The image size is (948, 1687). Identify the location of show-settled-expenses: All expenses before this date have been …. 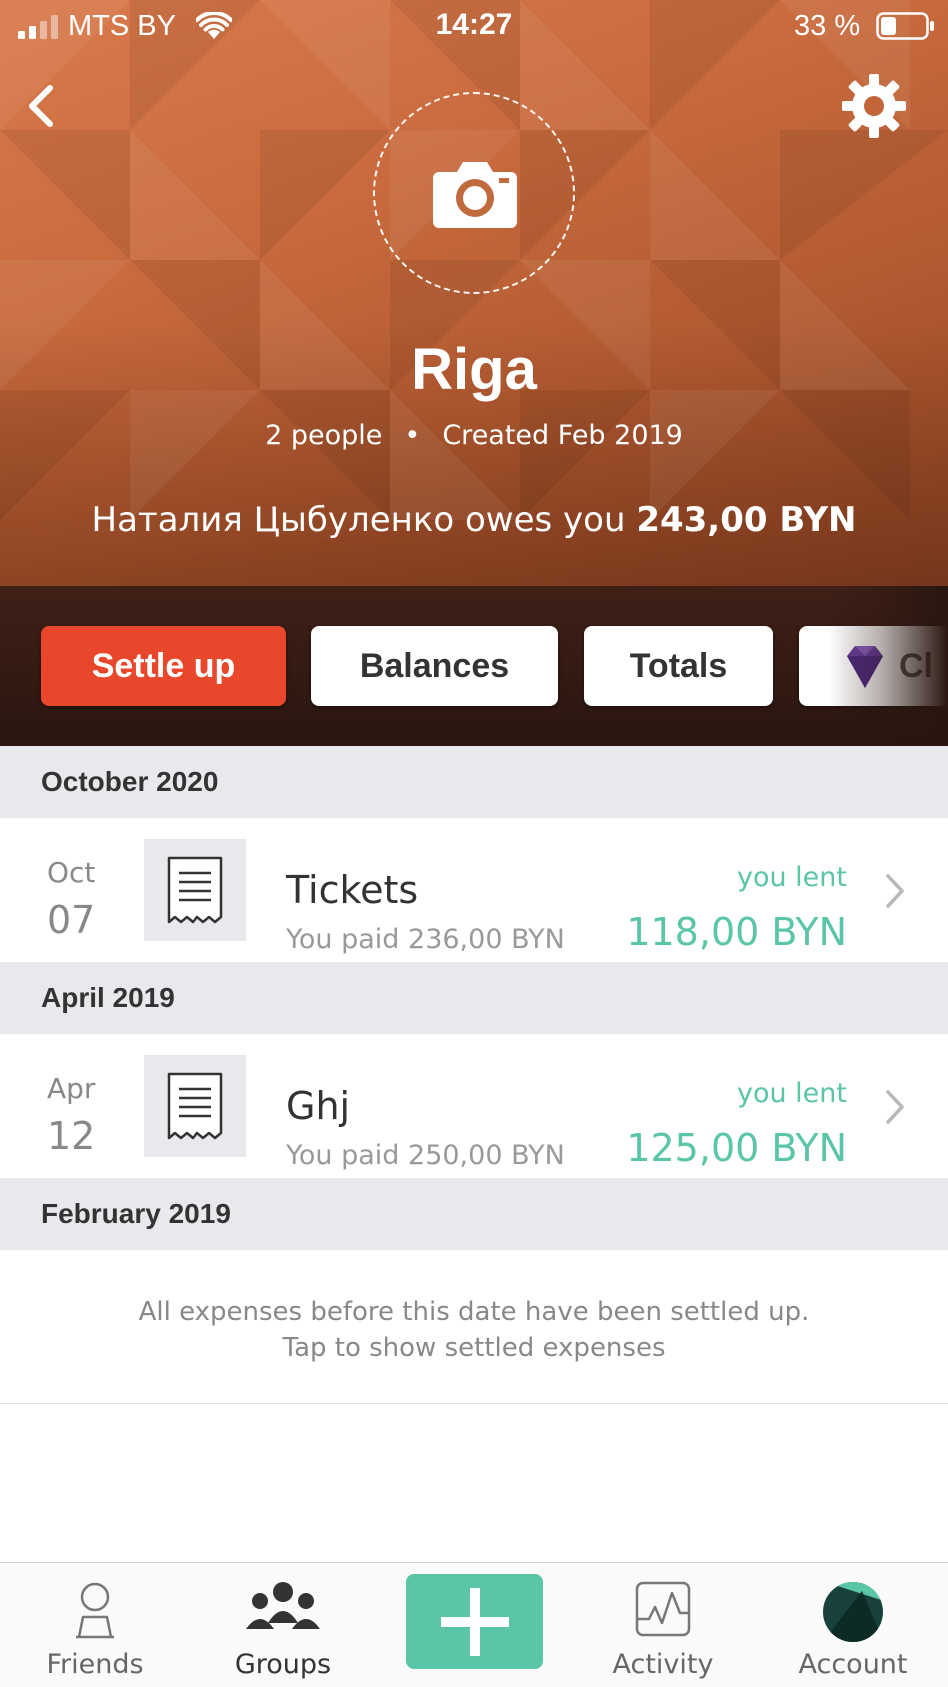
(474, 1327).